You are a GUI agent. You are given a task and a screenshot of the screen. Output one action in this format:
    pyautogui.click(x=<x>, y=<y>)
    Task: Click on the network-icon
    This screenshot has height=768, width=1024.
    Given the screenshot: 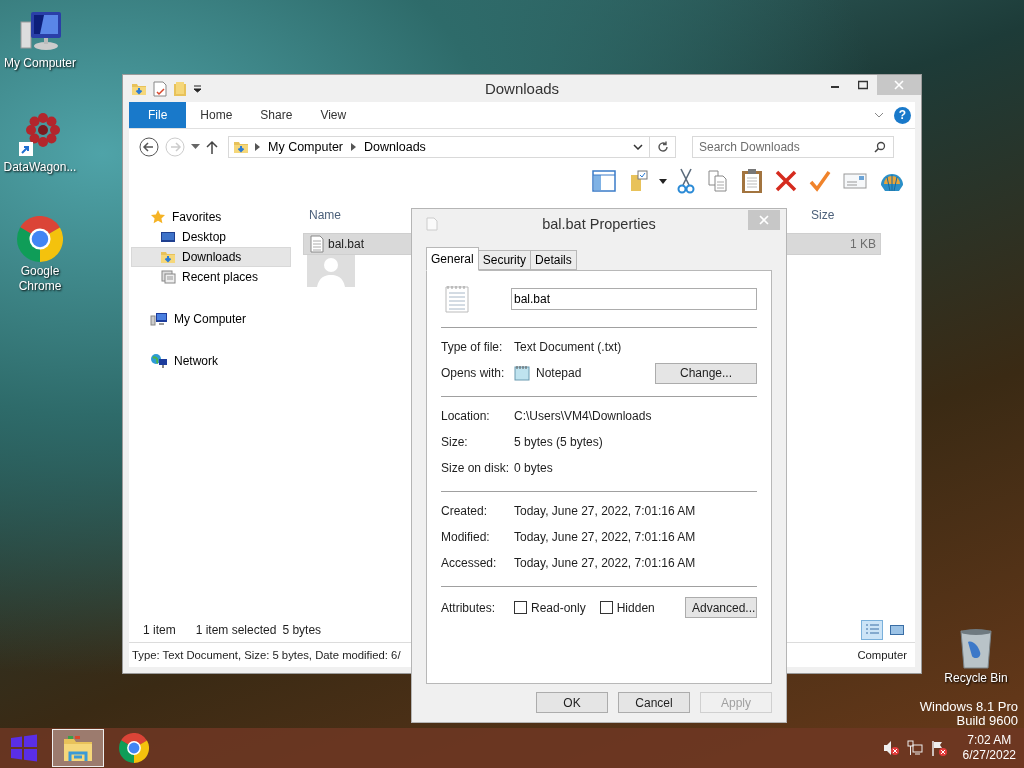 What is the action you would take?
    pyautogui.click(x=914, y=748)
    